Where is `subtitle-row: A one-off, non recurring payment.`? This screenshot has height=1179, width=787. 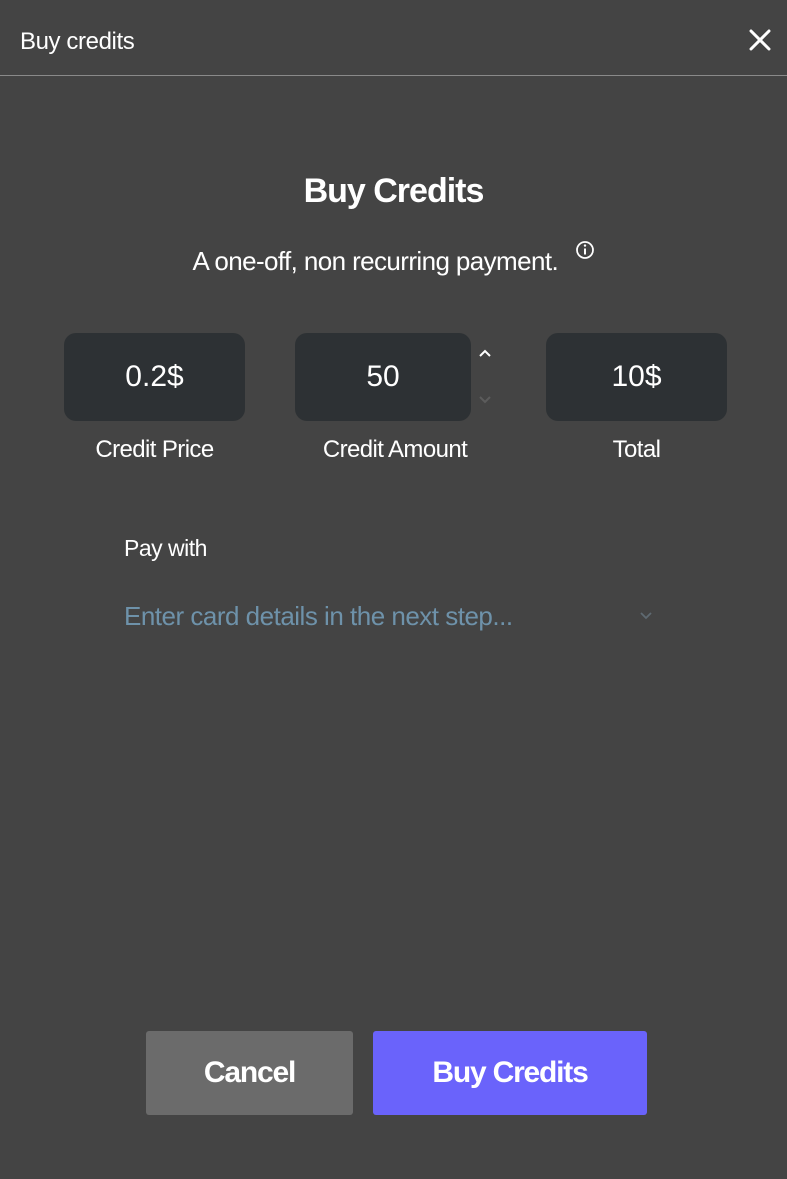 subtitle-row: A one-off, non recurring payment. is located at coordinates (393, 258).